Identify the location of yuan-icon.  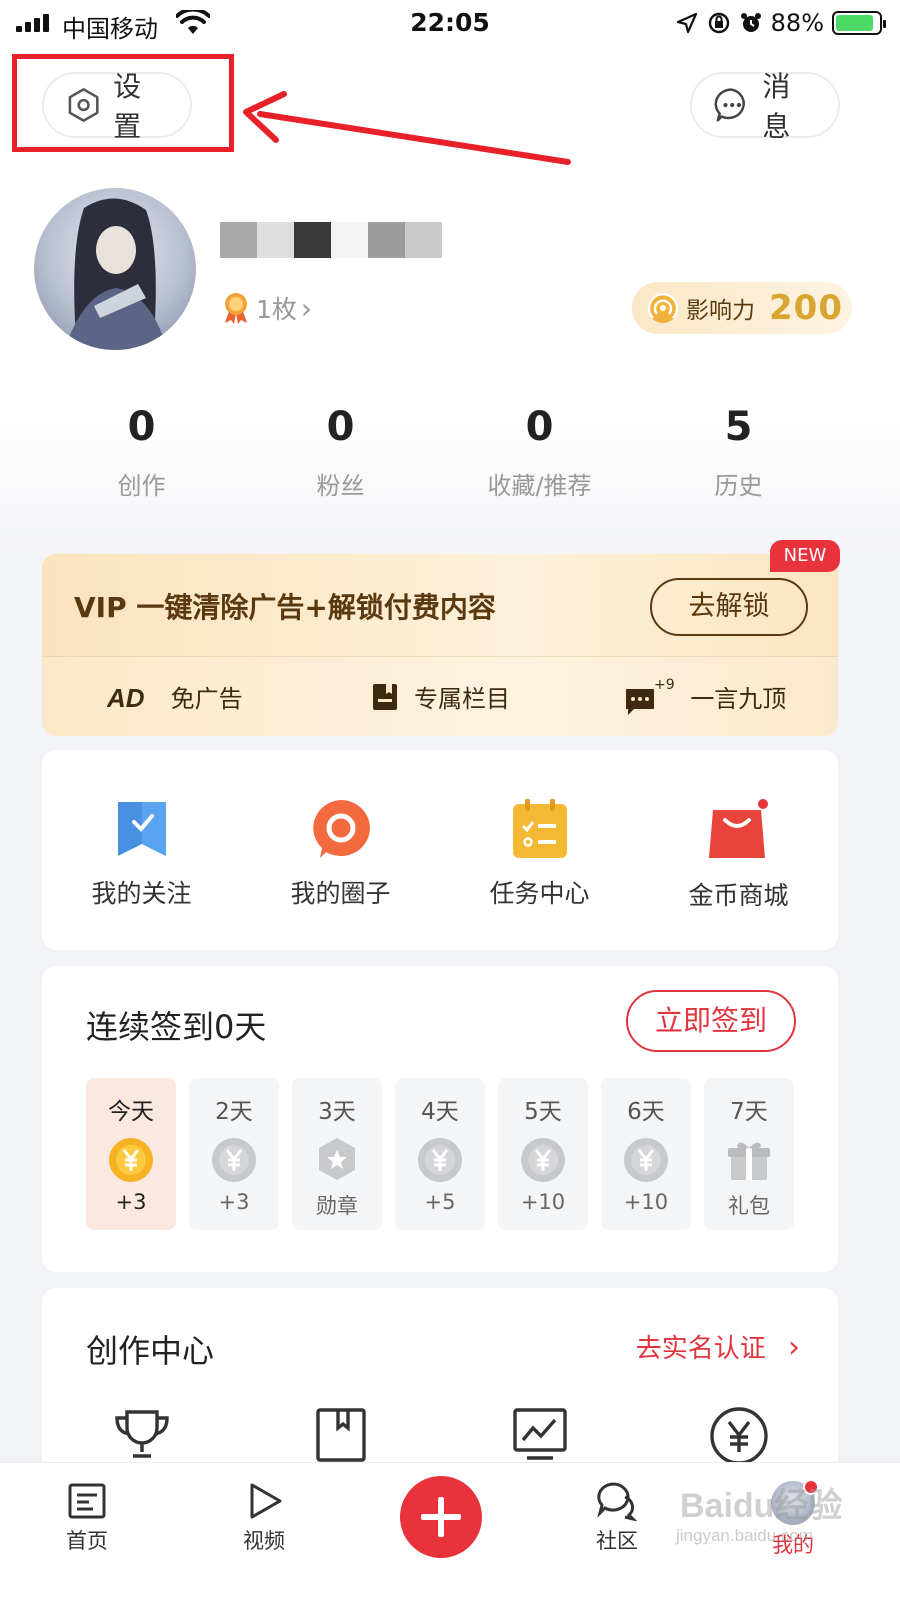
(739, 1436).